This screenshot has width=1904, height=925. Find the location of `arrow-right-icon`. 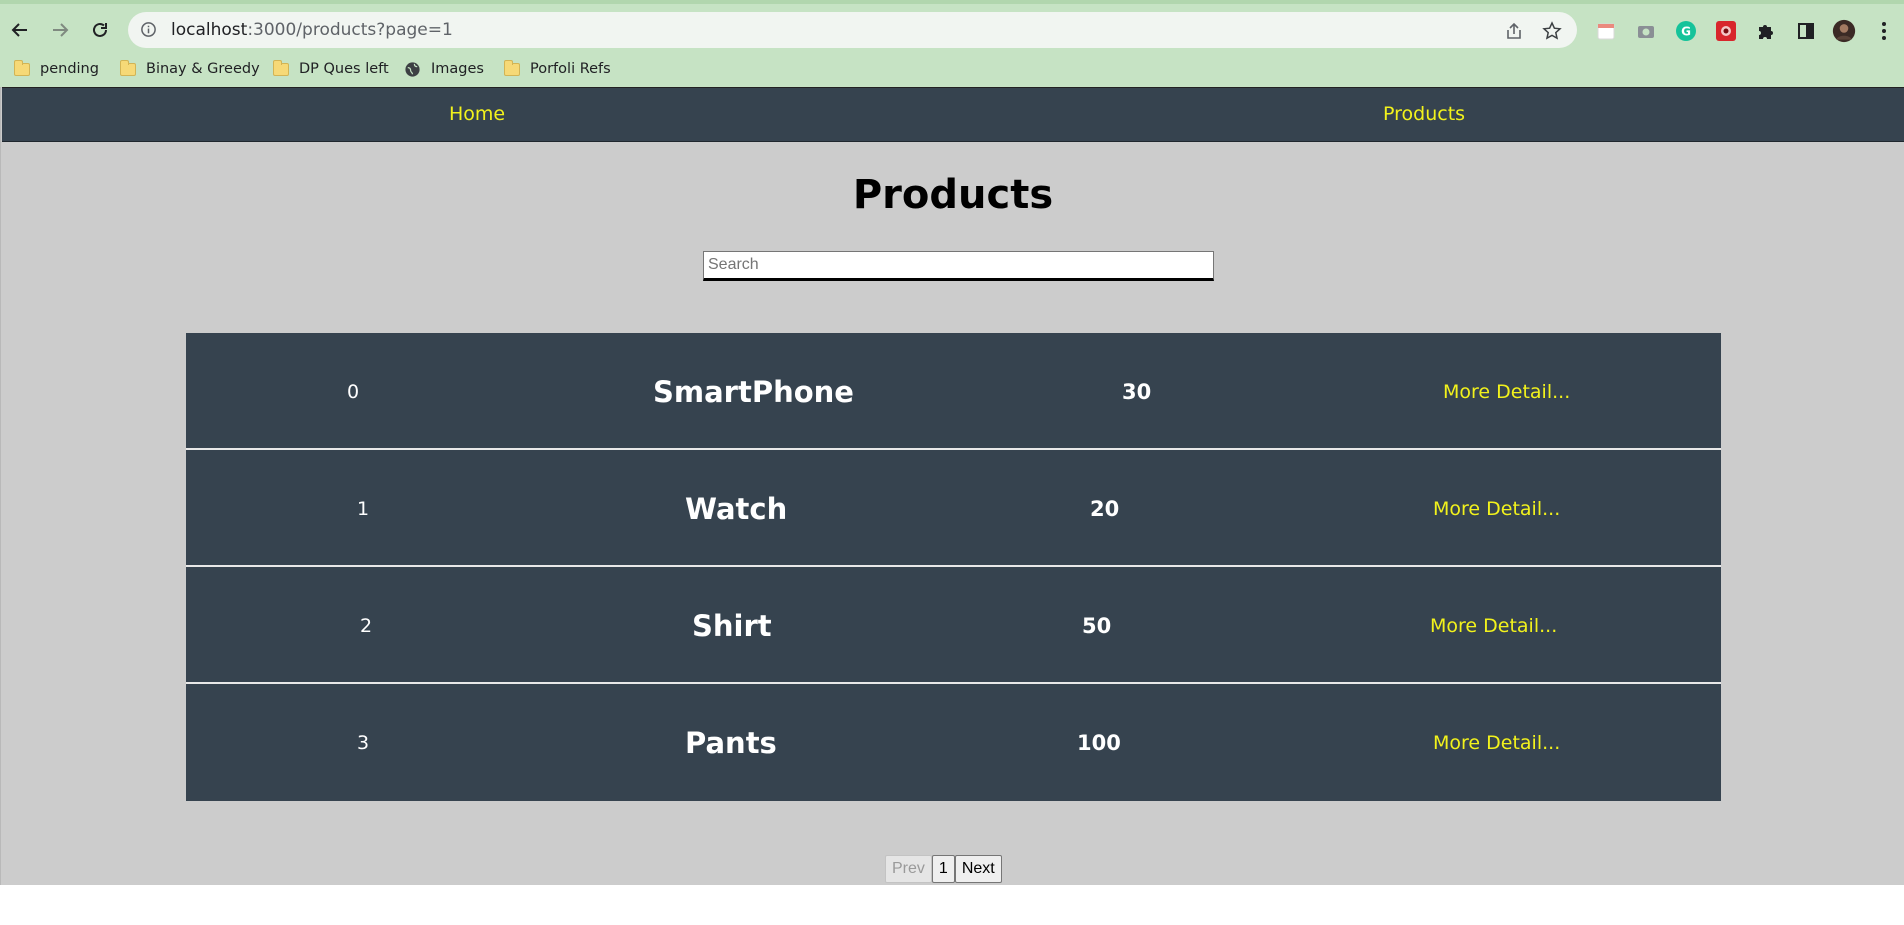

arrow-right-icon is located at coordinates (61, 30).